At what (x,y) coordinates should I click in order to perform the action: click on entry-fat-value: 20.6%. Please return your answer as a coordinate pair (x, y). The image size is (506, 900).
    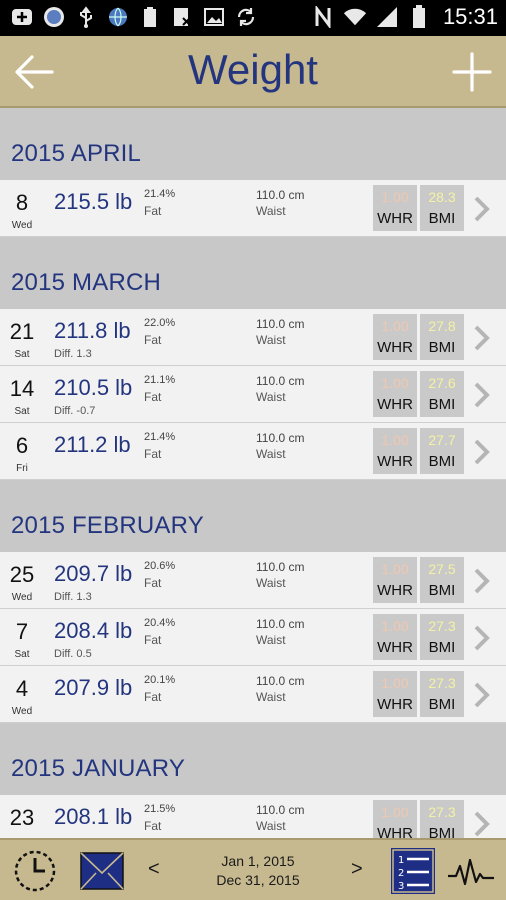
    Looking at the image, I should click on (160, 566).